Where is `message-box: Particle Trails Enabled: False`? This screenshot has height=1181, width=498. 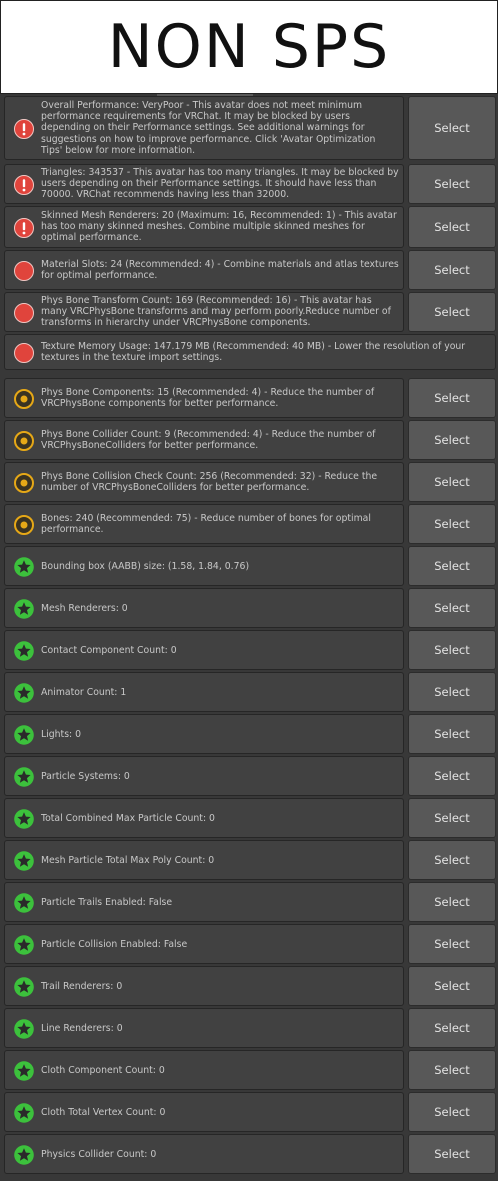
message-box: Particle Trails Enabled: False is located at coordinates (204, 902).